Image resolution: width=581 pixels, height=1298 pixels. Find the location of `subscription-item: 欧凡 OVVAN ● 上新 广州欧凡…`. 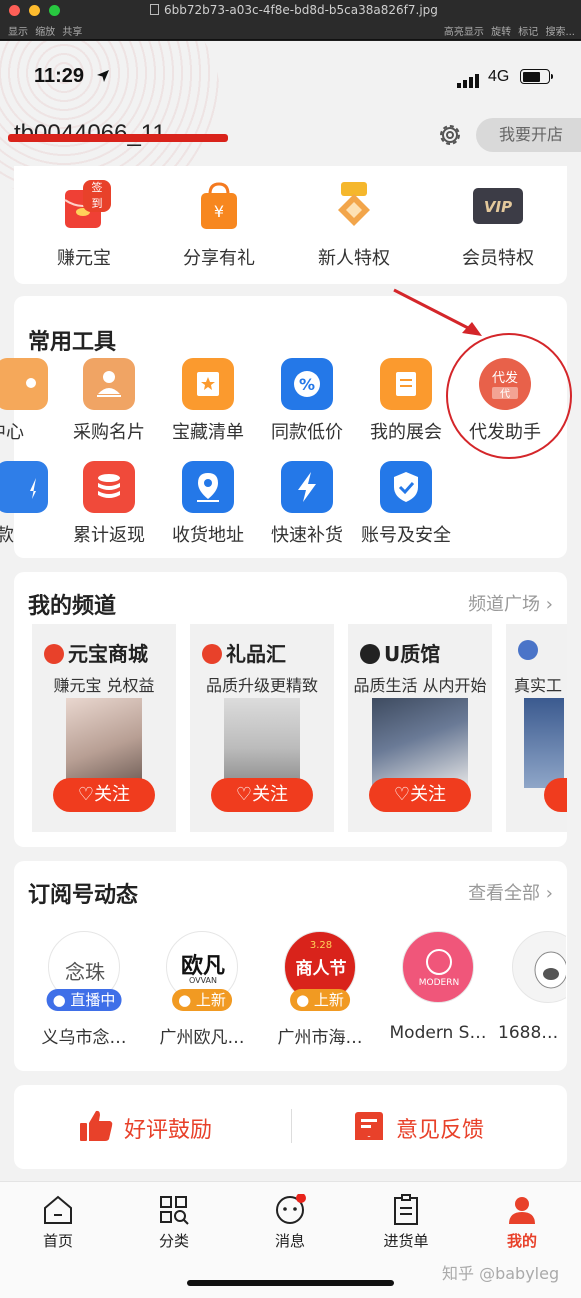

subscription-item: 欧凡 OVVAN ● 上新 广州欧凡… is located at coordinates (202, 989).